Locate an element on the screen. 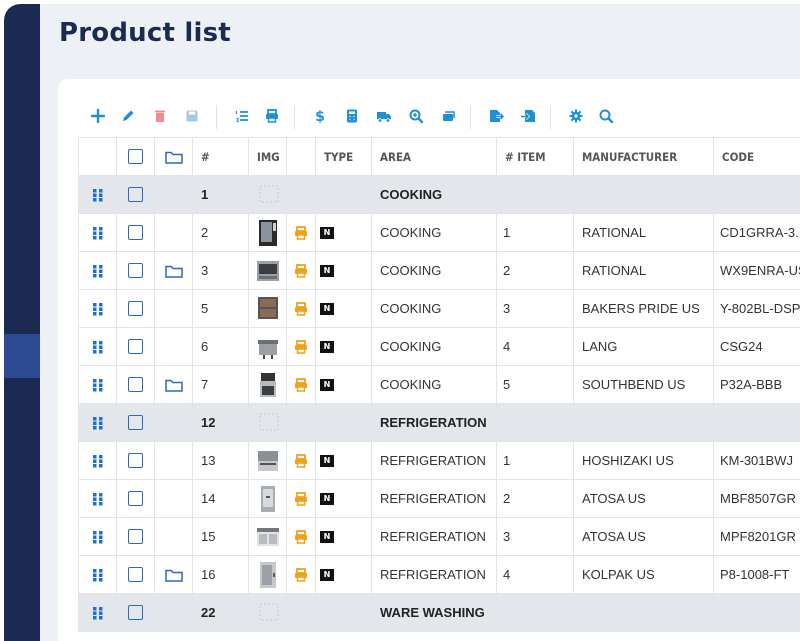  copy-button is located at coordinates (448, 116).